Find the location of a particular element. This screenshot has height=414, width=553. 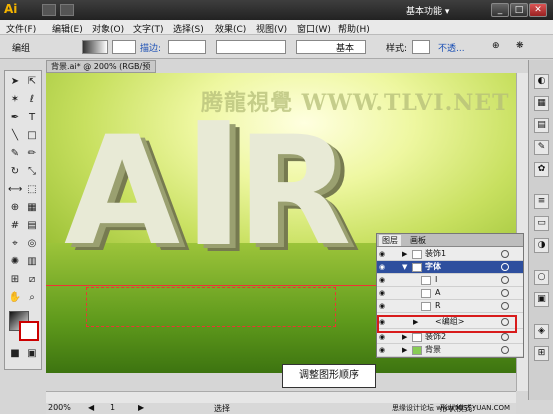

symbols-panel-icon: ✿ is located at coordinates (541, 169).